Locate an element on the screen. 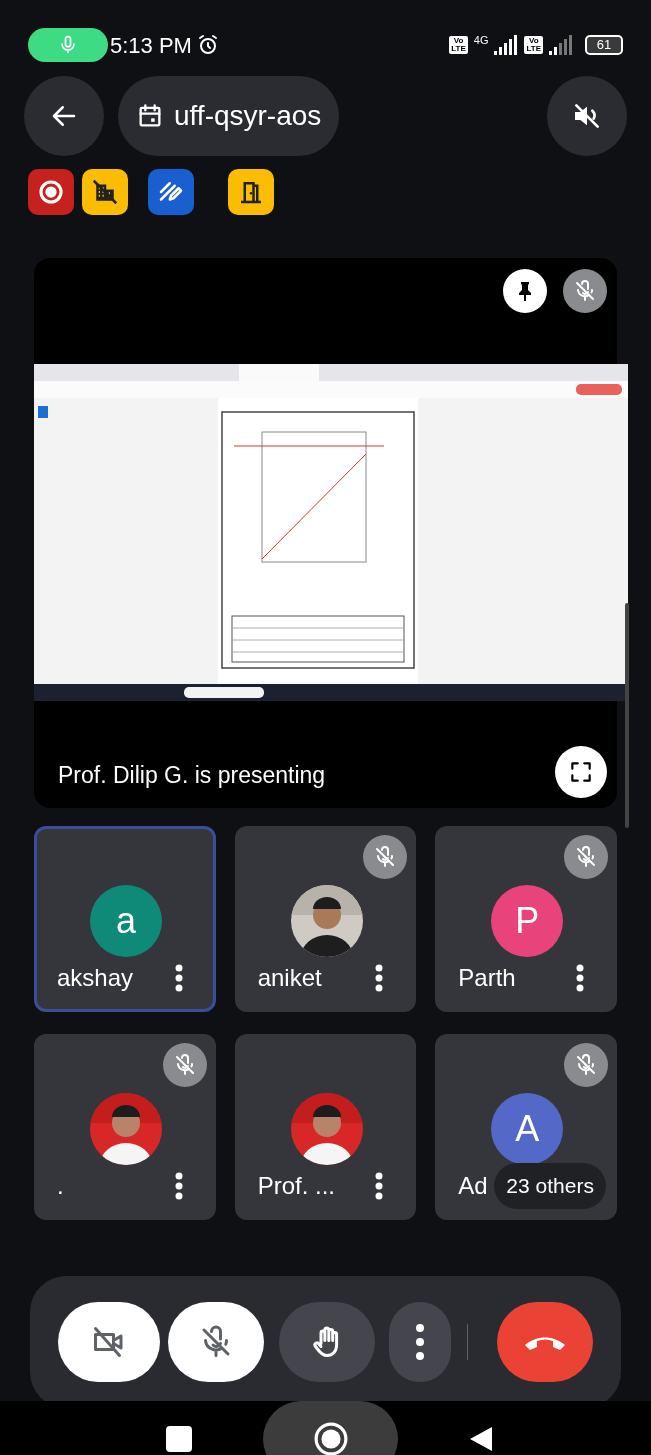  mic-in-use-indicator is located at coordinates (68, 45).